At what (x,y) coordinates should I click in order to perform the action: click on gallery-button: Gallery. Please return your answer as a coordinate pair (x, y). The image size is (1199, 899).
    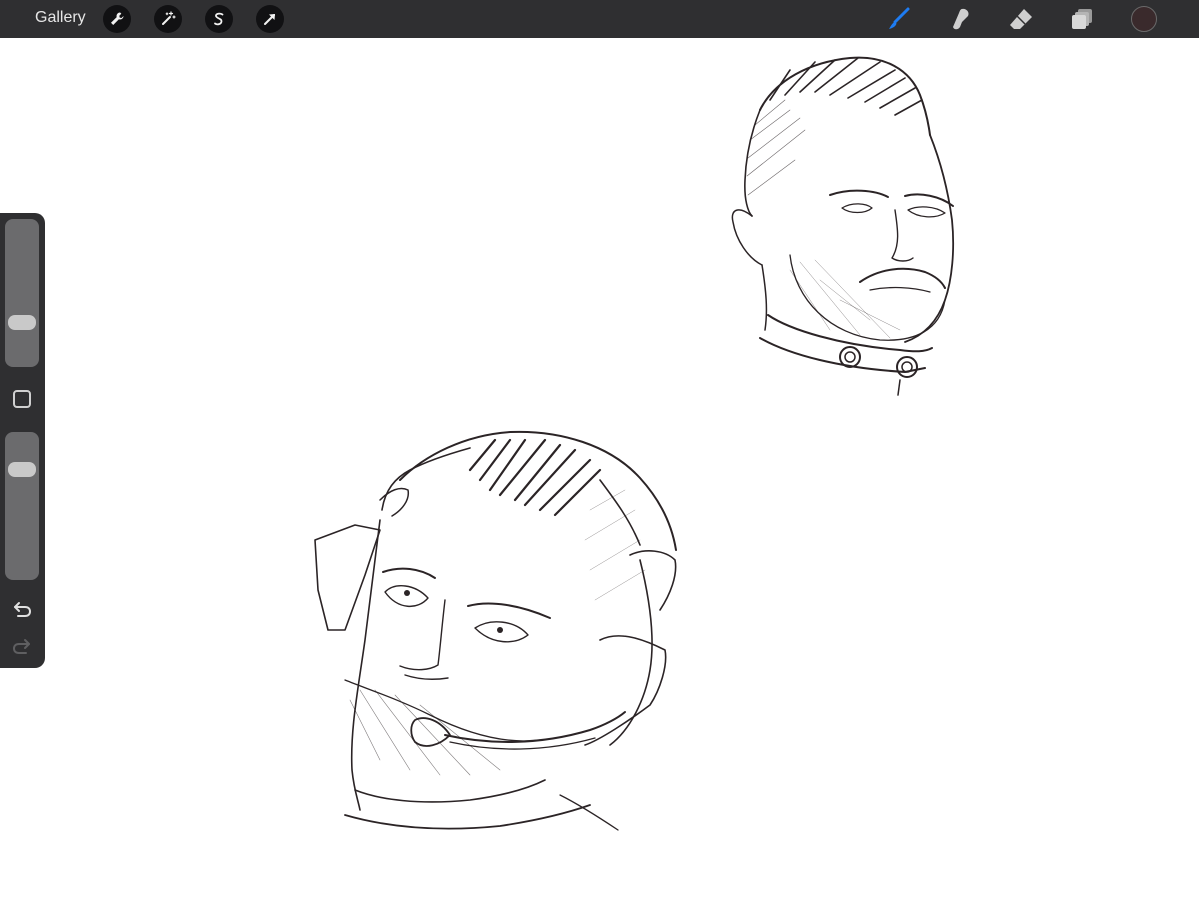
    Looking at the image, I should click on (60, 18).